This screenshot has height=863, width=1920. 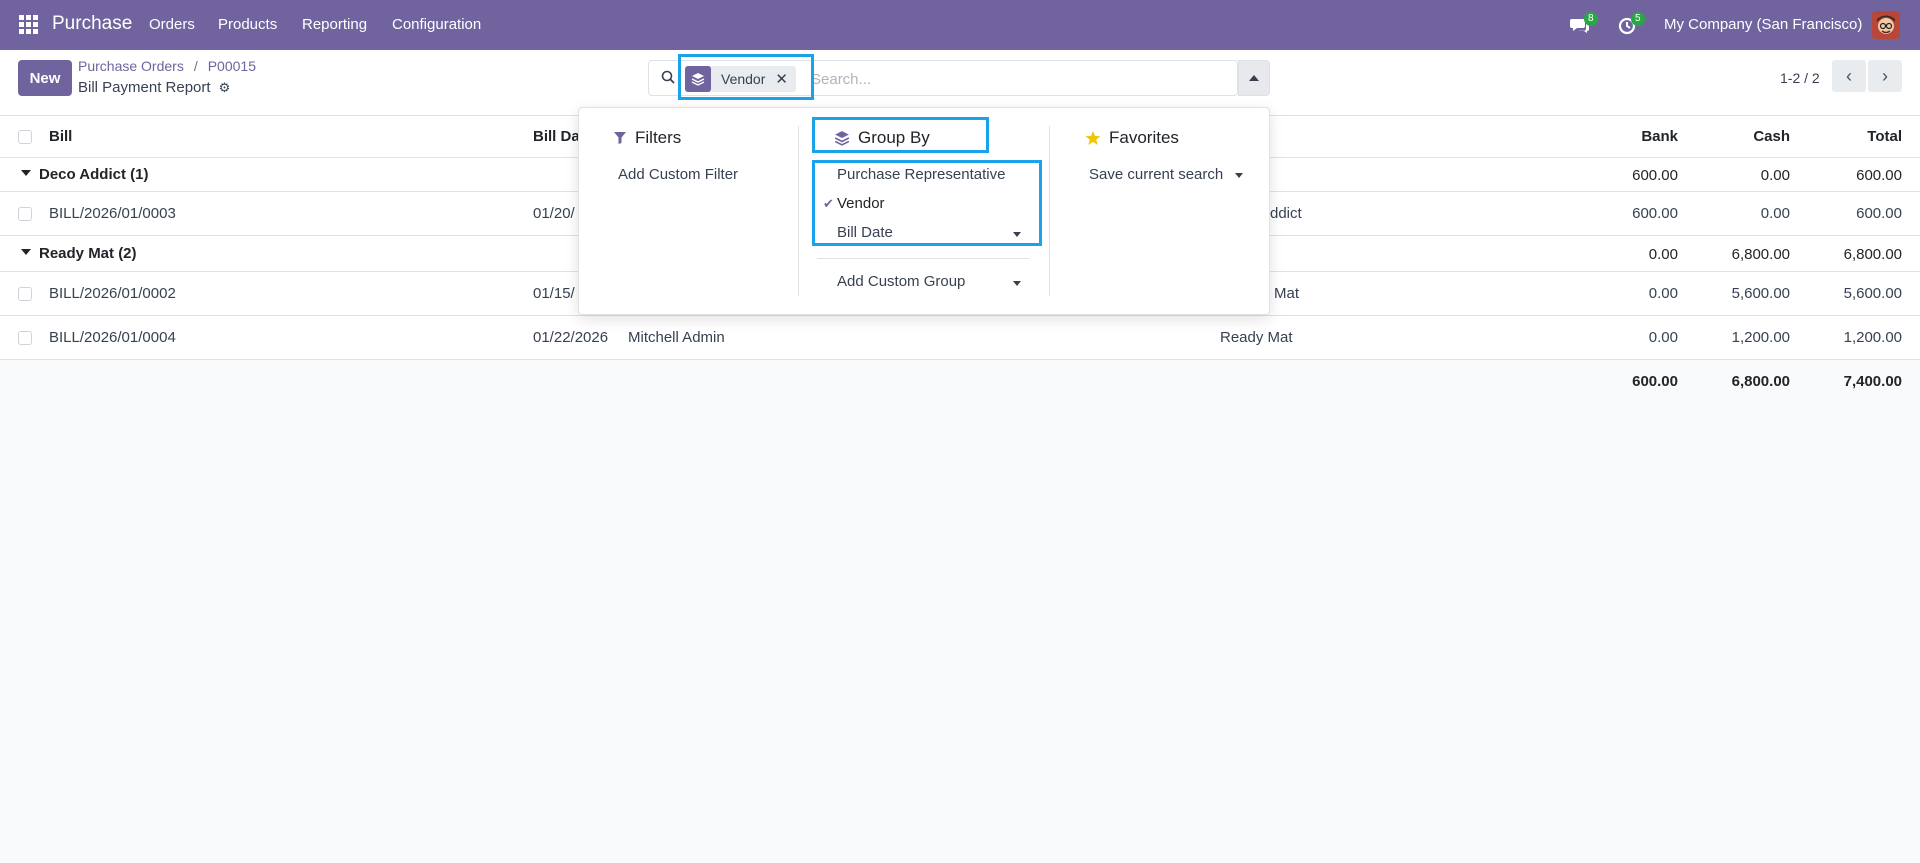 I want to click on group-label: Deco Addict (1), so click(x=84, y=174).